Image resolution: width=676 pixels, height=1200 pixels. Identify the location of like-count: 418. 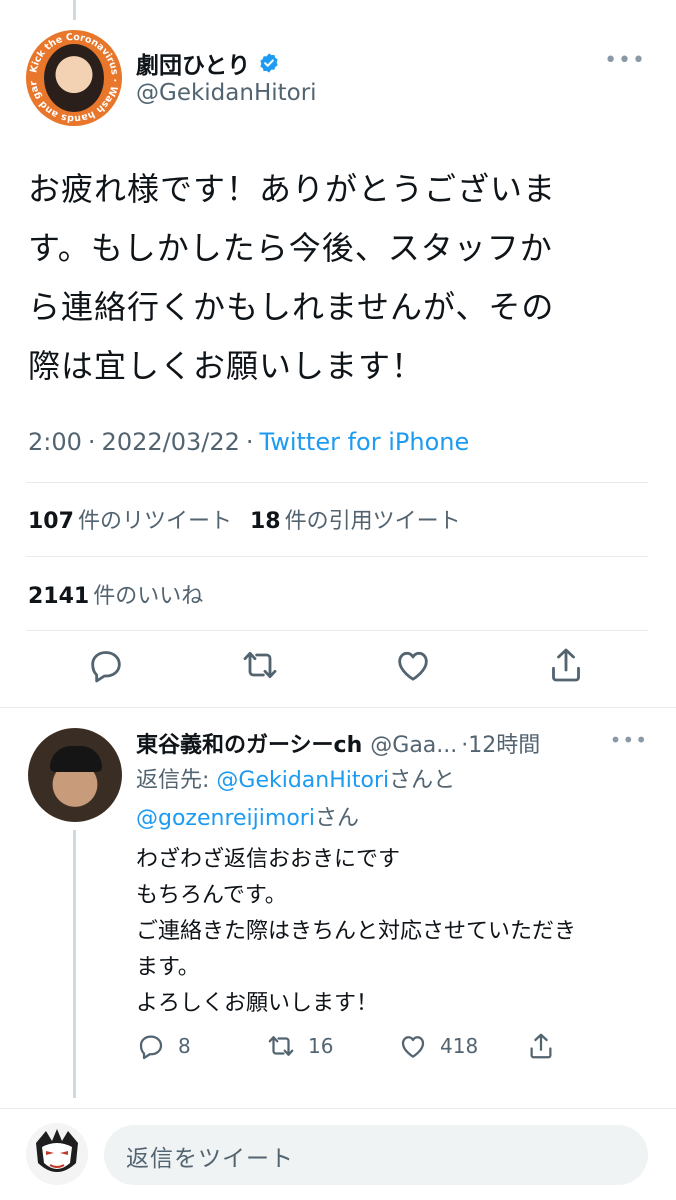
(459, 1046).